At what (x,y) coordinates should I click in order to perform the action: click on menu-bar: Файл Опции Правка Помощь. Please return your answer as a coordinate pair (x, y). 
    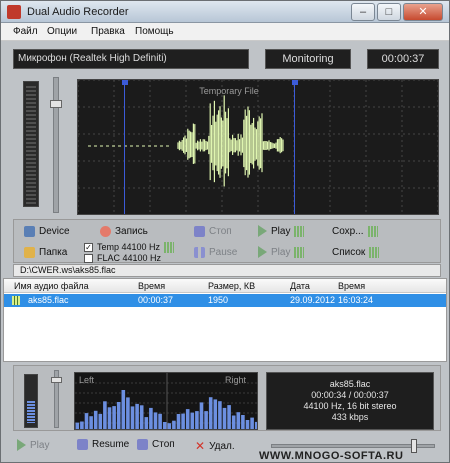
    Looking at the image, I should click on (225, 32).